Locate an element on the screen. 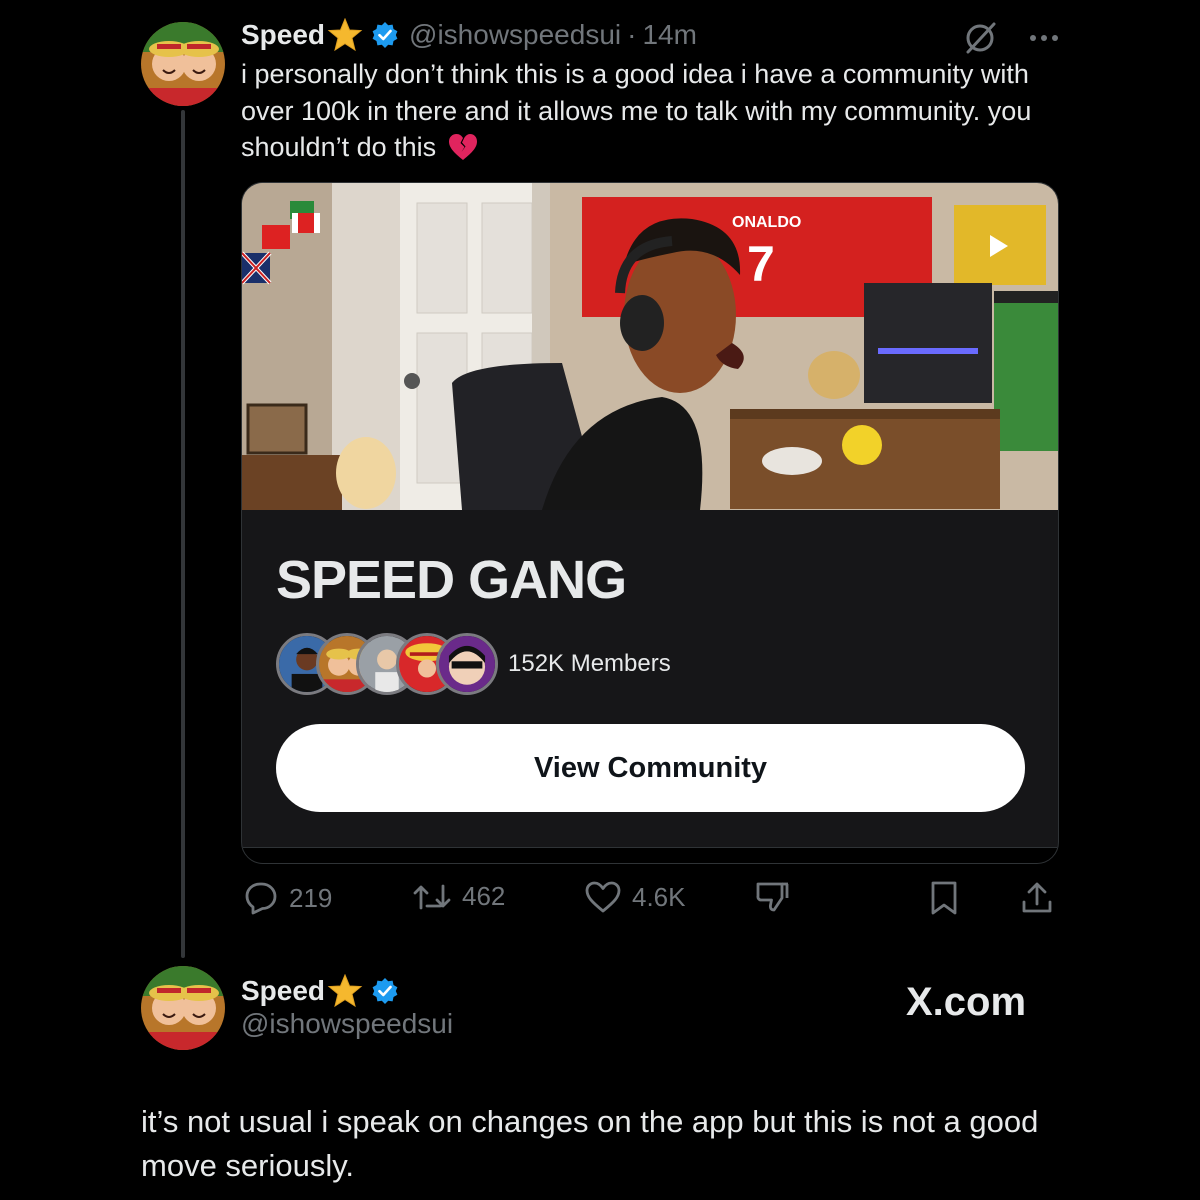 The image size is (1200, 1200). reply-action: 219 is located at coordinates (287, 898).